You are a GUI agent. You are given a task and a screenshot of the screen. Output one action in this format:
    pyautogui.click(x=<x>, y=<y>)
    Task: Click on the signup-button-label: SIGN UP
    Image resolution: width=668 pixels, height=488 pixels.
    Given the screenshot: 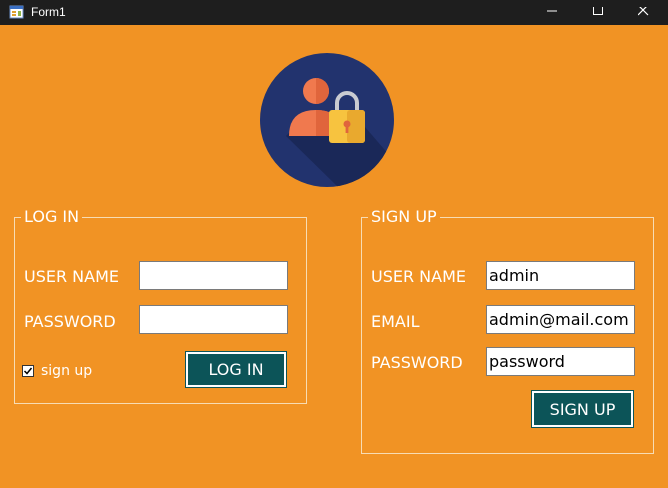 What is the action you would take?
    pyautogui.click(x=582, y=409)
    